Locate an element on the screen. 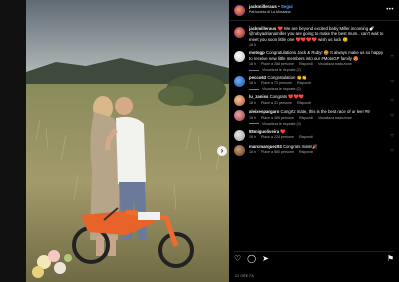 Image resolution: width=399 pixels, height=282 pixels. chevron-right-icon: › is located at coordinates (222, 151).